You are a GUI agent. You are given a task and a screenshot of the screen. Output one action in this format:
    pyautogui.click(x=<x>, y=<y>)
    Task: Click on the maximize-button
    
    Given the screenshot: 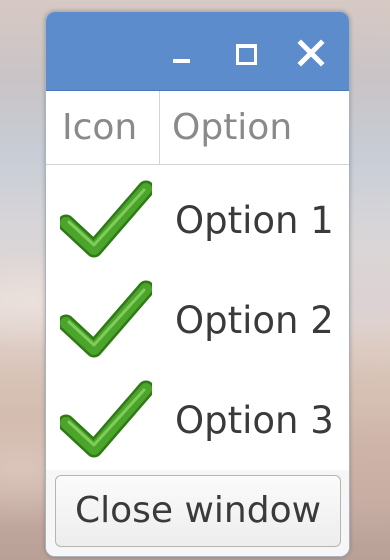 What is the action you would take?
    pyautogui.click(x=245, y=53)
    